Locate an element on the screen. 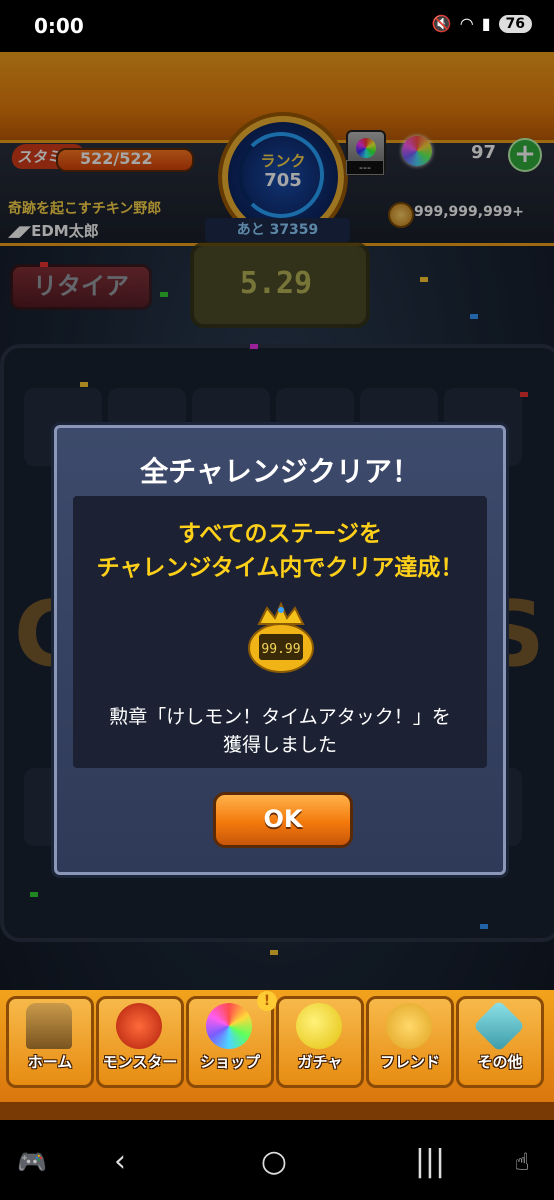 This screenshot has height=1200, width=554. nav-label: ガチャ is located at coordinates (320, 1062).